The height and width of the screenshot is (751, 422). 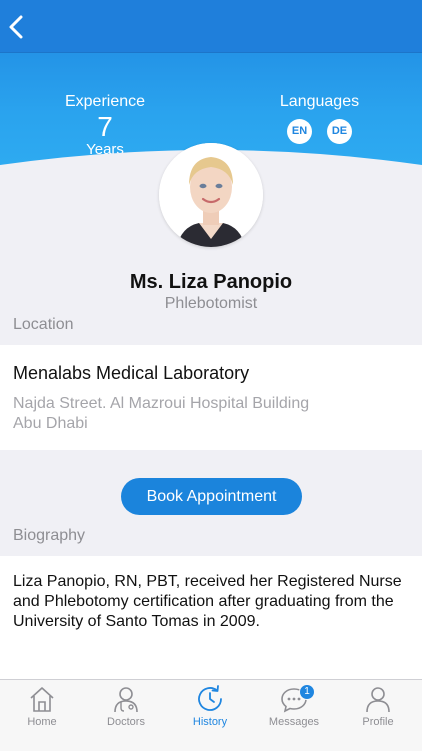 What do you see at coordinates (126, 722) in the screenshot?
I see `tab-doctors-label: Doctors` at bounding box center [126, 722].